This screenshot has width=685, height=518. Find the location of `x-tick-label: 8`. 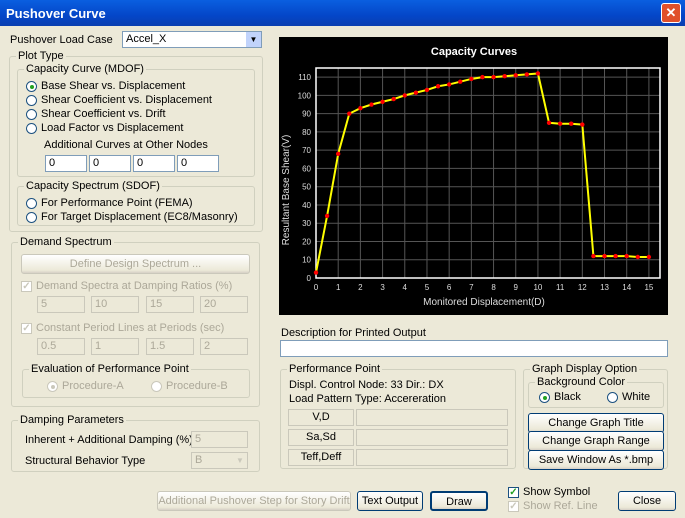

x-tick-label: 8 is located at coordinates (493, 287).